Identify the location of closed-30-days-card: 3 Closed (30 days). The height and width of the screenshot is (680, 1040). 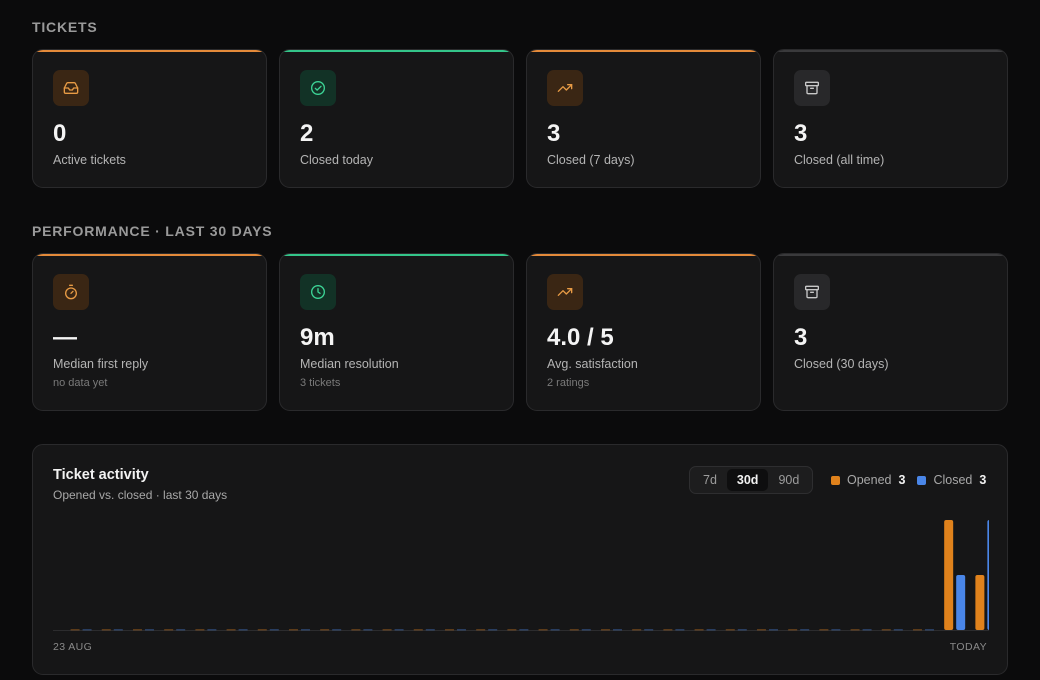
(890, 332).